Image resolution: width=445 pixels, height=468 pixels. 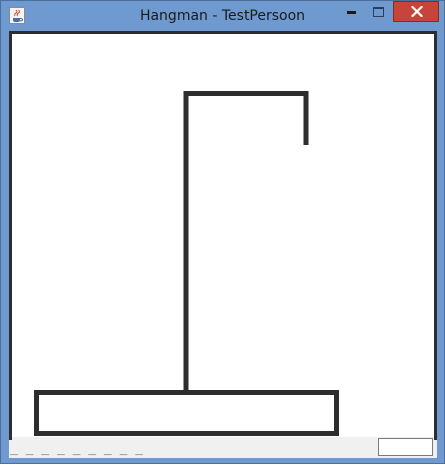 I want to click on canvas-corner-right, so click(x=435, y=438).